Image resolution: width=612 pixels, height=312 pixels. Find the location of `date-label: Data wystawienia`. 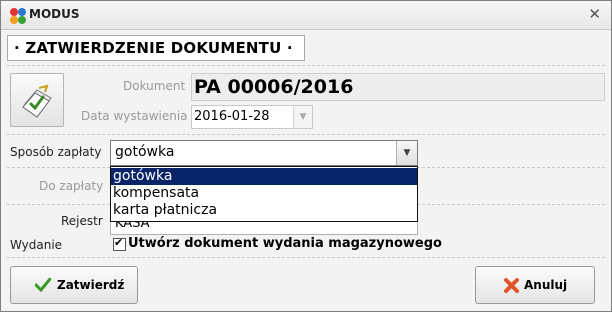

date-label: Data wystawienia is located at coordinates (134, 116).